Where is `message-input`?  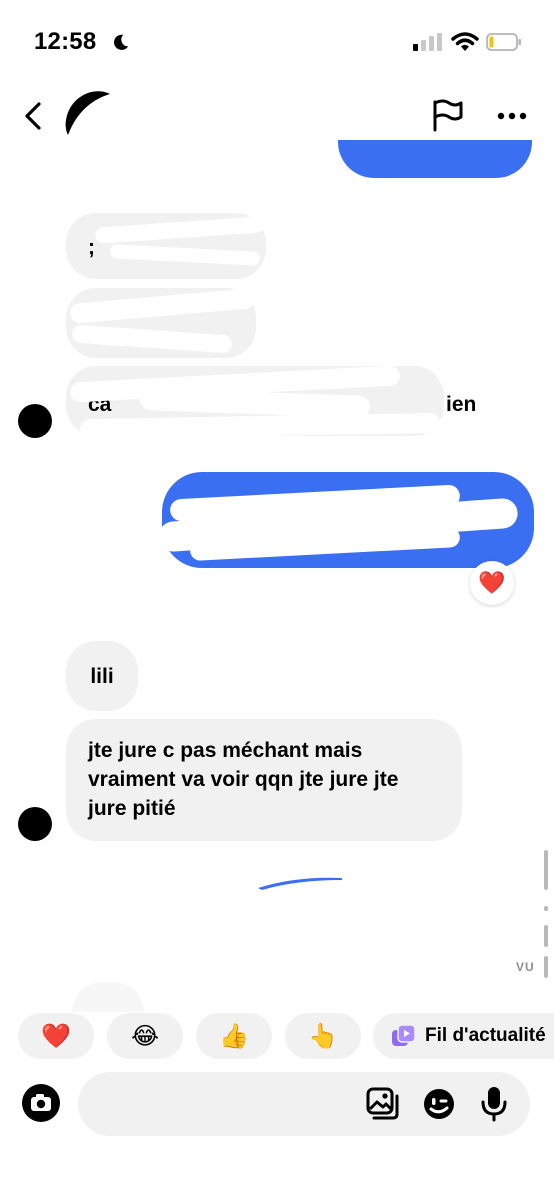
message-input is located at coordinates (235, 1105).